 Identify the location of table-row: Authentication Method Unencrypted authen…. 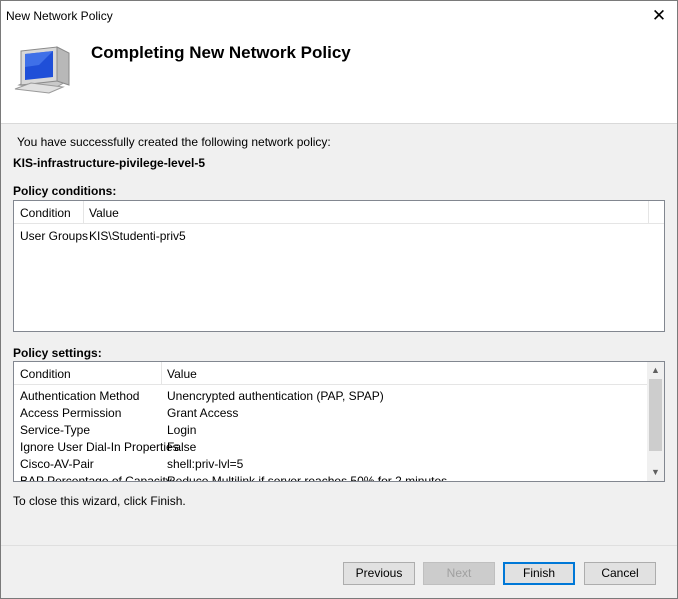
(339, 395).